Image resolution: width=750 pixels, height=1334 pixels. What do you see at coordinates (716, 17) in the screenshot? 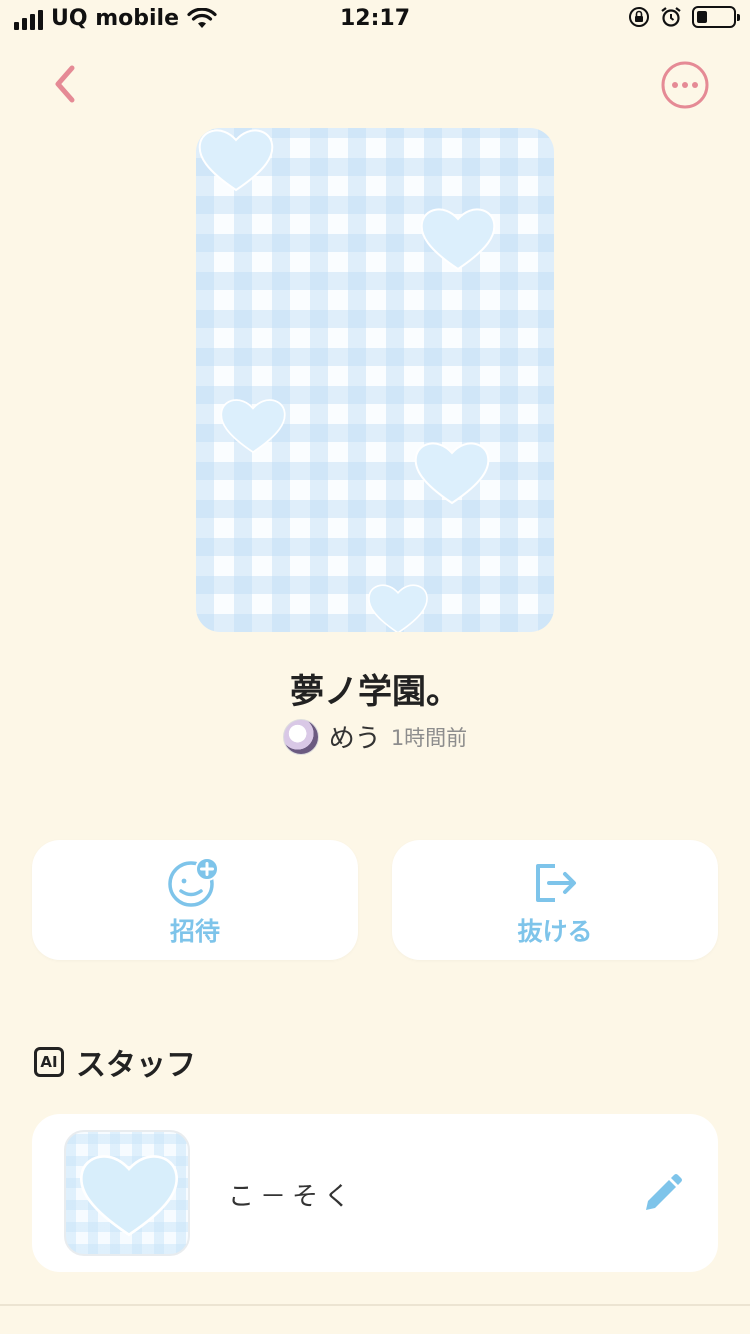
I see `battery-icon` at bounding box center [716, 17].